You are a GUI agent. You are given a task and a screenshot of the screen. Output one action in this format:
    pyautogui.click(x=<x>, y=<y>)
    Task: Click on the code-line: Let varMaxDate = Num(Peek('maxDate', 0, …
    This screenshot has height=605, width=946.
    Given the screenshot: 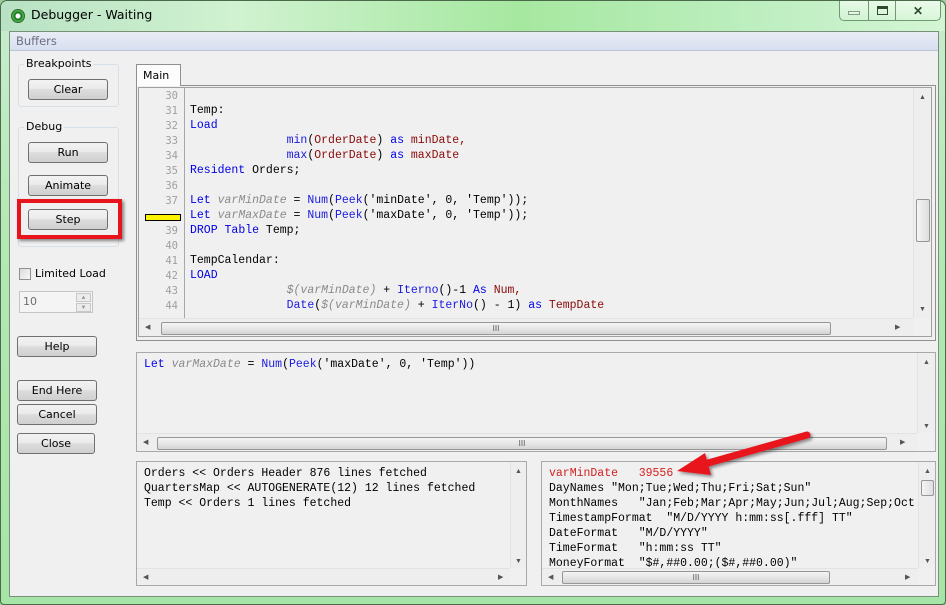 What is the action you would take?
    pyautogui.click(x=359, y=216)
    